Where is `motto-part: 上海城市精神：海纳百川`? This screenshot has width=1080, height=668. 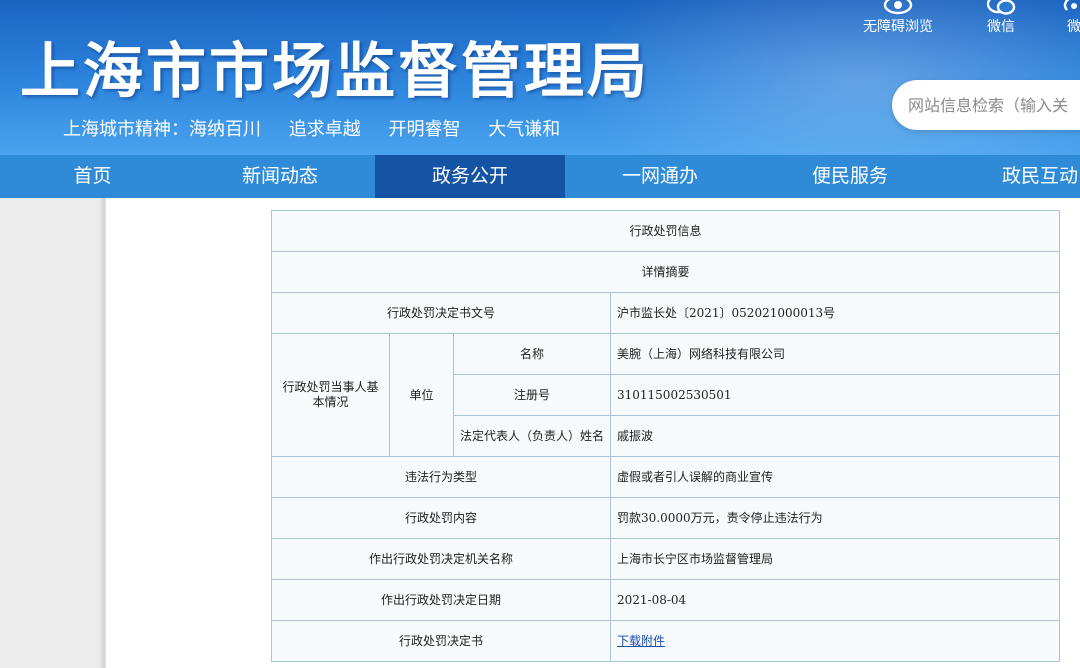
motto-part: 上海城市精神：海纳百川 is located at coordinates (162, 129).